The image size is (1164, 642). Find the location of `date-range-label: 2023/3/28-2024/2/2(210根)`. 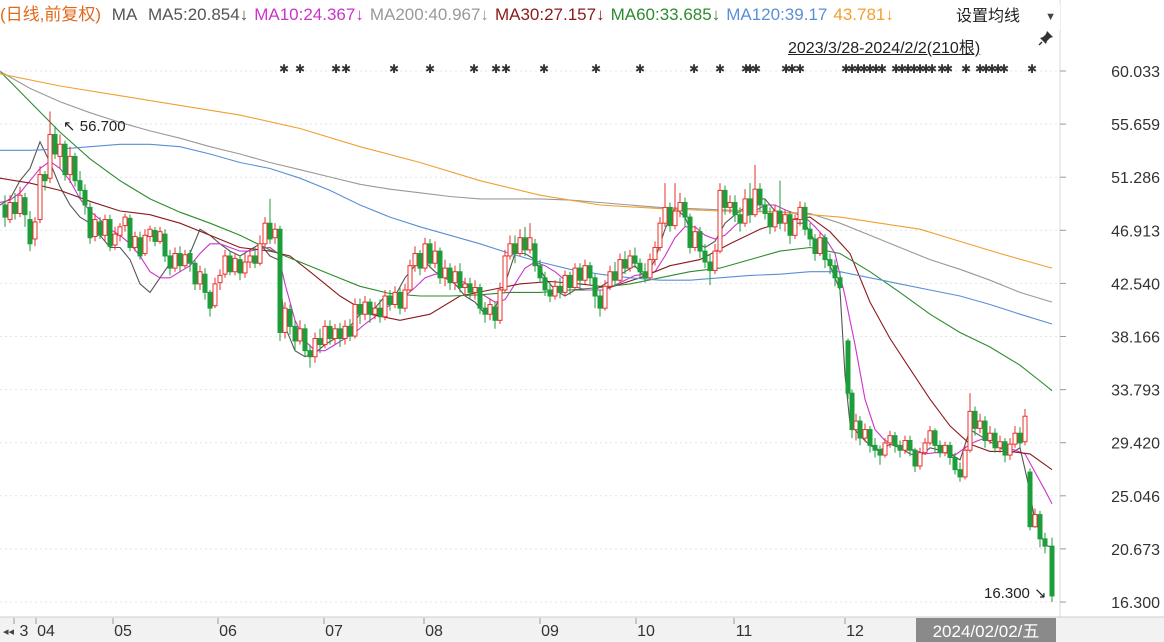

date-range-label: 2023/3/28-2024/2/2(210根) is located at coordinates (884, 46).